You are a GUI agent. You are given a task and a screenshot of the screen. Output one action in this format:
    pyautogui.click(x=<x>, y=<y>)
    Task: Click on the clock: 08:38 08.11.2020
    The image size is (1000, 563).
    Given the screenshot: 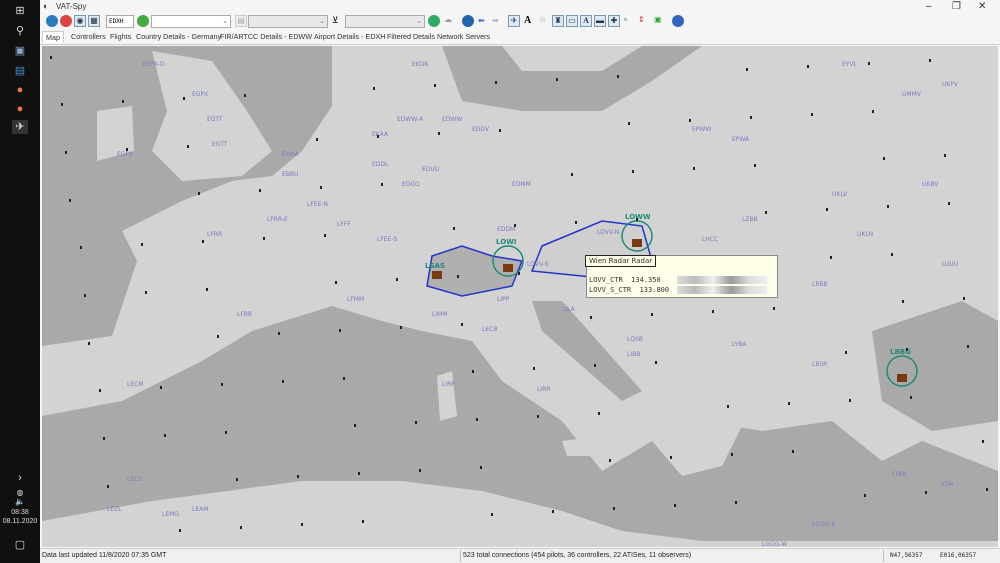 What is the action you would take?
    pyautogui.click(x=20, y=517)
    